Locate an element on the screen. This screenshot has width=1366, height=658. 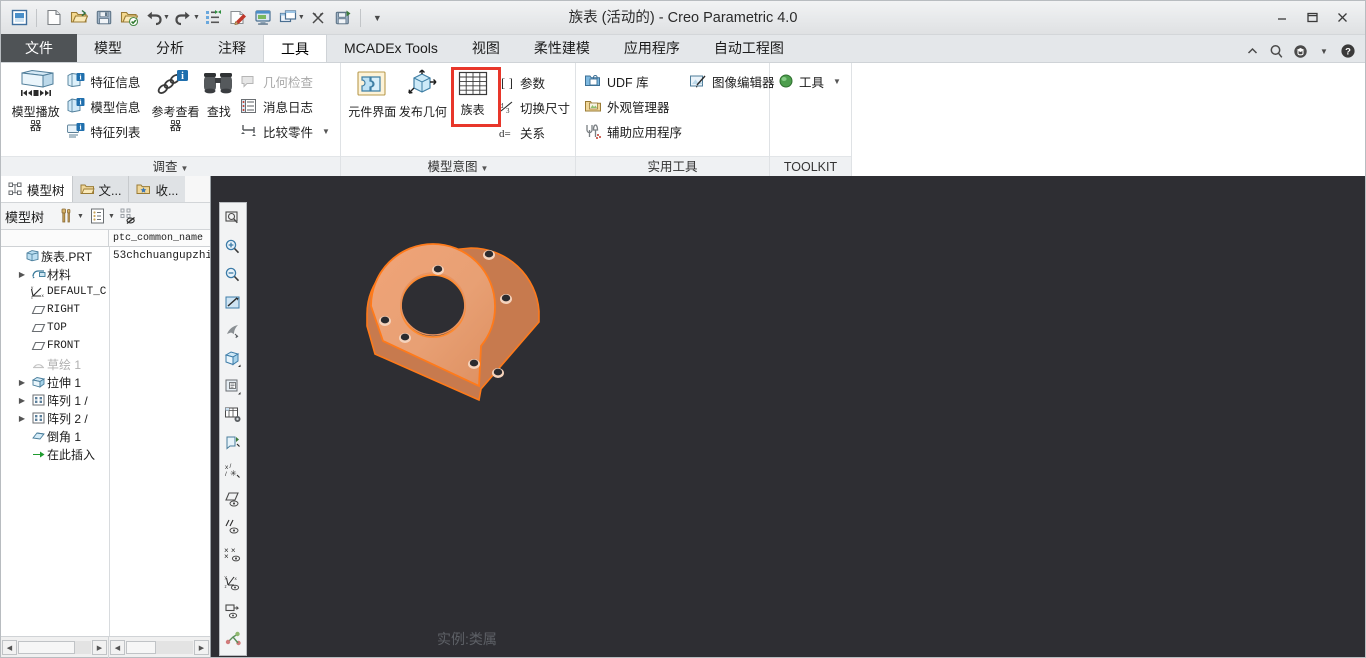
tab-flexible-modeling: 柔性建模 is located at coordinates (562, 48).